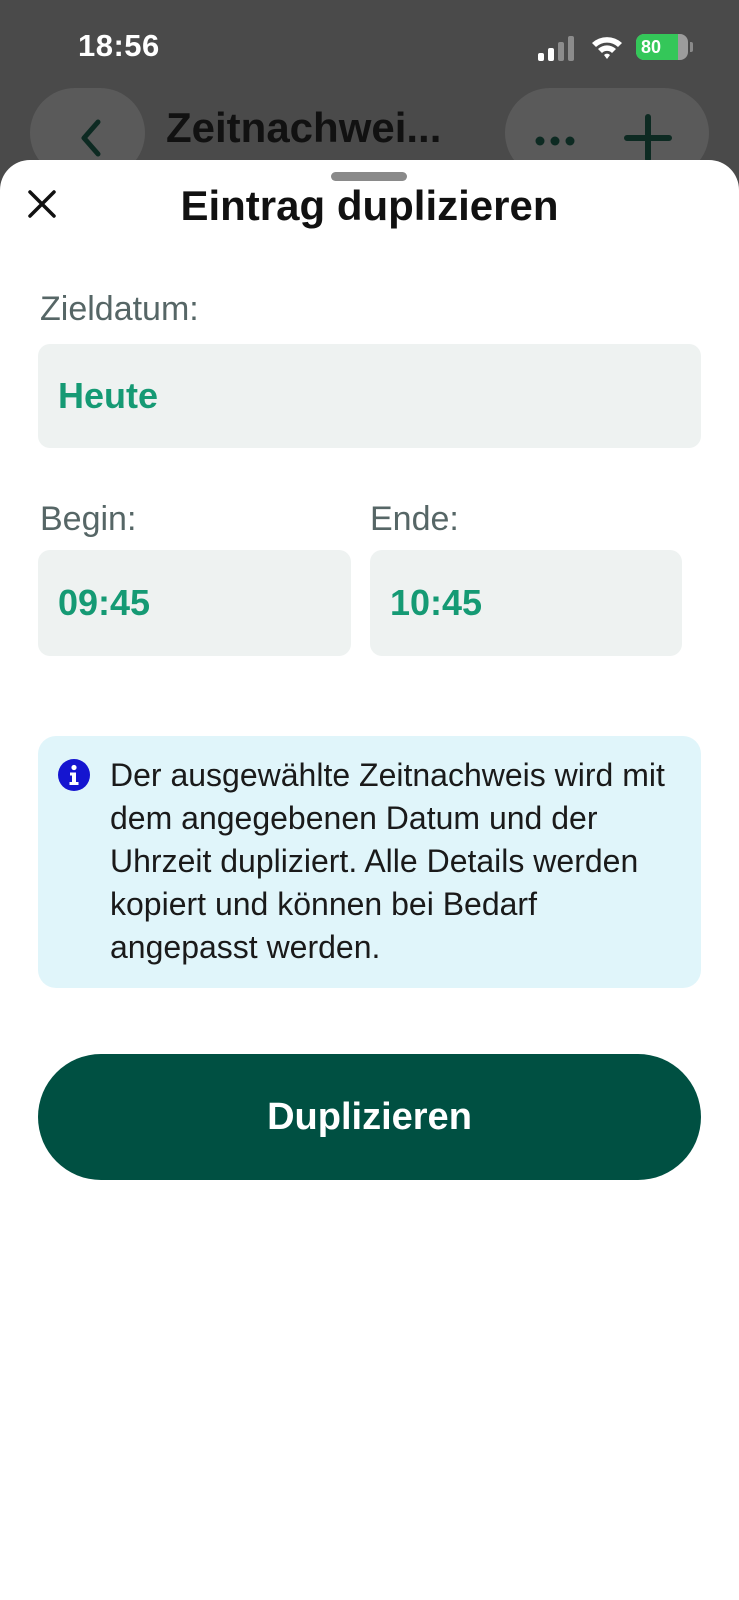  Describe the element at coordinates (74, 775) in the screenshot. I see `info-icon` at that location.